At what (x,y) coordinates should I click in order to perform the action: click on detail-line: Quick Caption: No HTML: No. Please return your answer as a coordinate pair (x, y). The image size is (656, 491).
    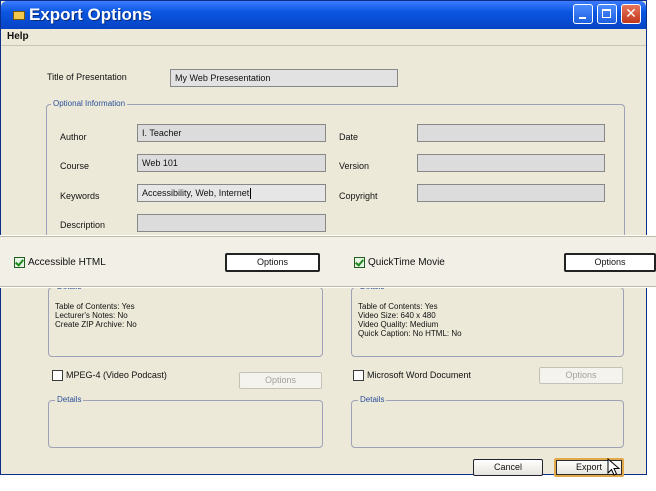
    Looking at the image, I should click on (410, 333).